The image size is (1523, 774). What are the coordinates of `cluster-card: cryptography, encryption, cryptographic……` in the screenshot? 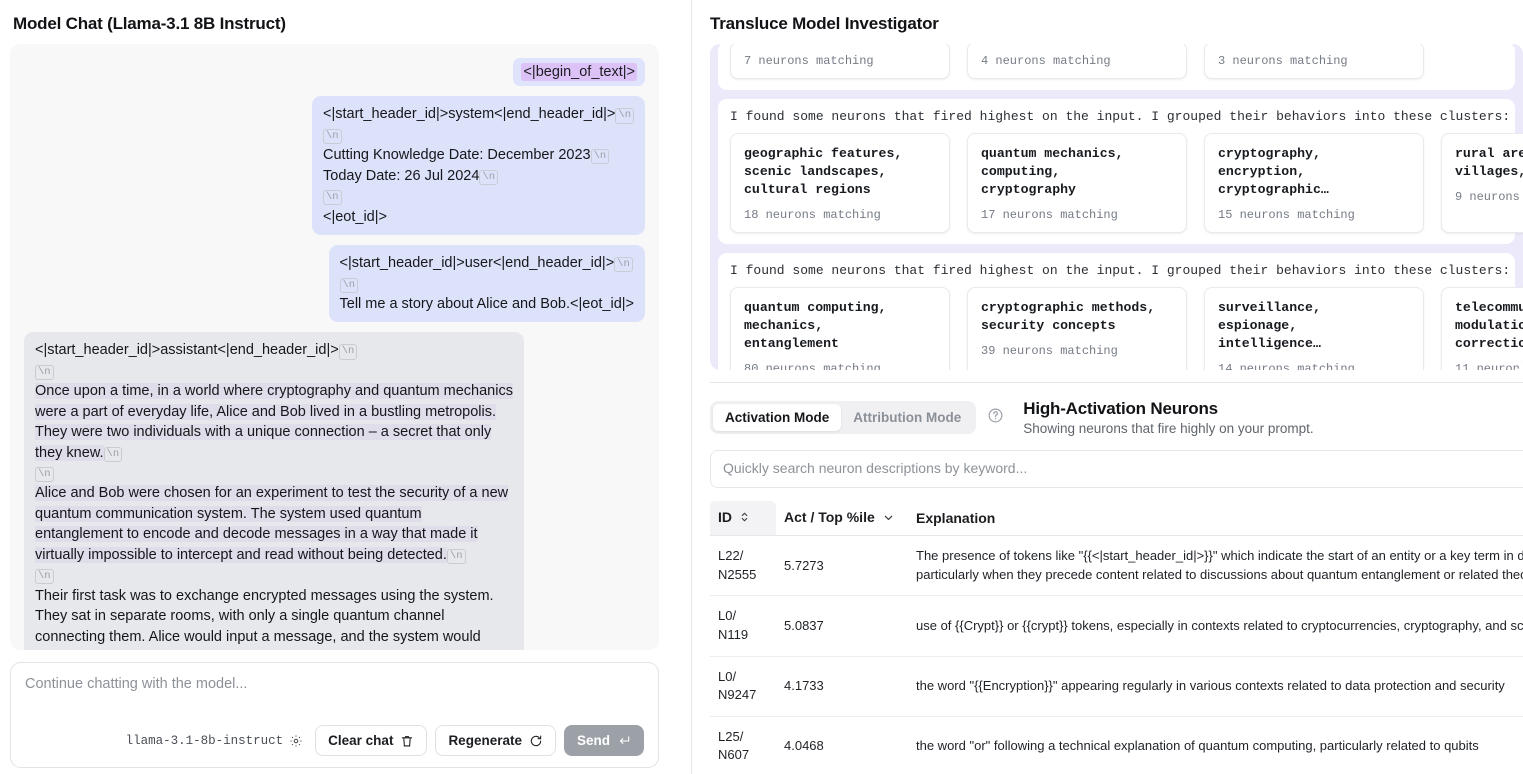 It's located at (1314, 183).